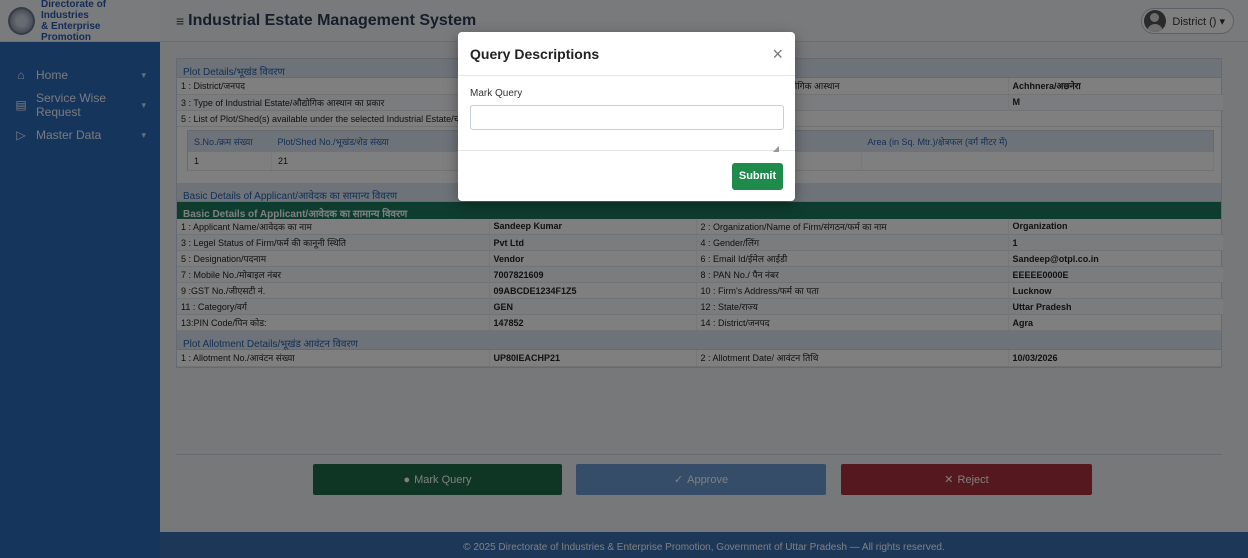 This screenshot has height=558, width=1248. I want to click on modal-footer: Submit, so click(626, 176).